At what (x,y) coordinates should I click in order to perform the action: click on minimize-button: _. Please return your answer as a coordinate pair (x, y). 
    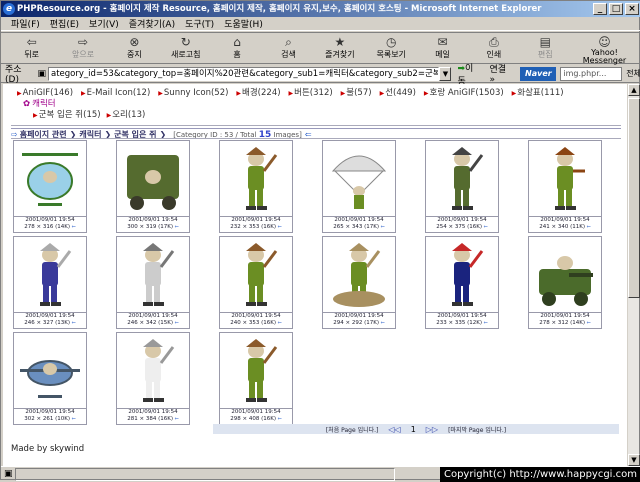
    Looking at the image, I should click on (600, 9).